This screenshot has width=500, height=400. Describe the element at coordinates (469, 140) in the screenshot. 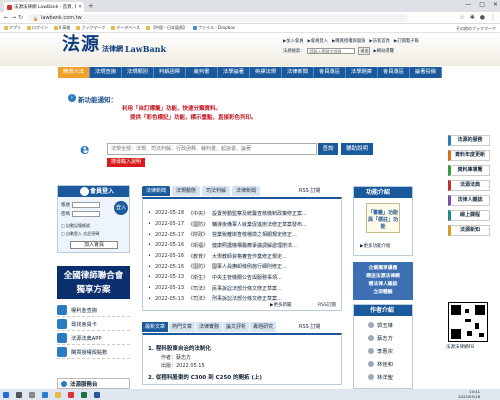

I see `right-link: 法源的服務` at that location.